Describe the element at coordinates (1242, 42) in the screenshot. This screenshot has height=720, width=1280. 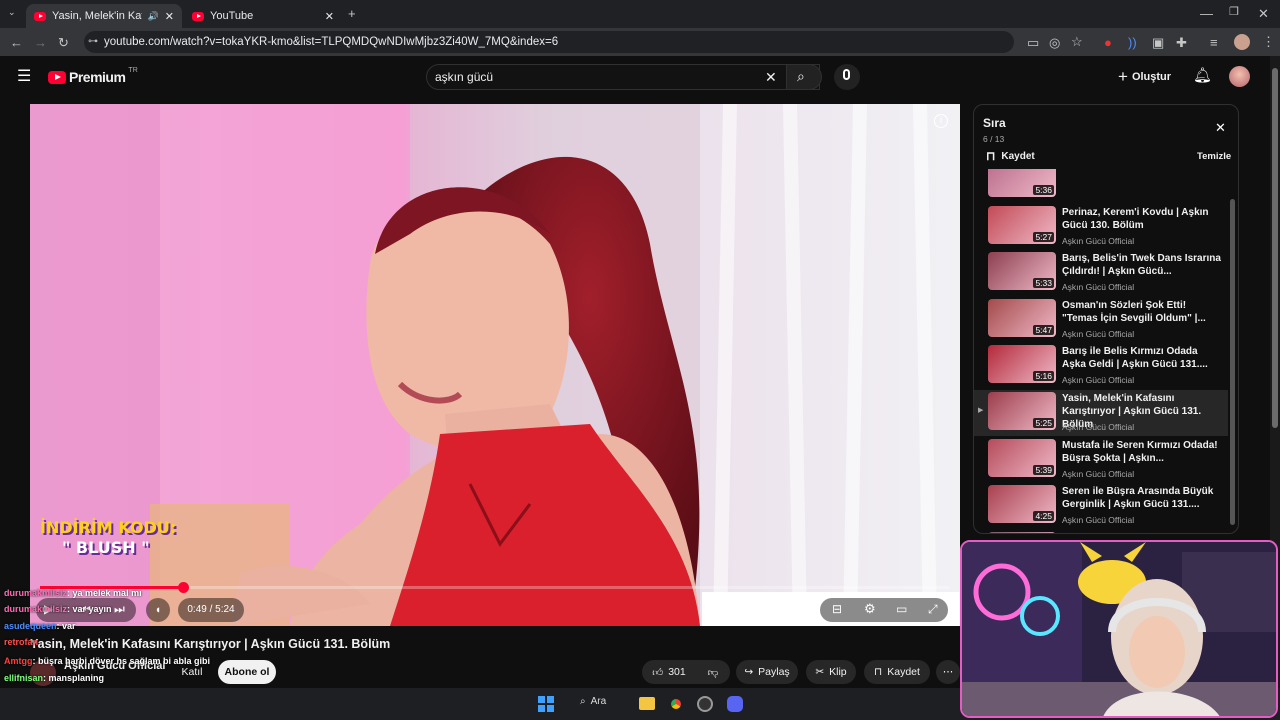
I see `profile-avatar` at that location.